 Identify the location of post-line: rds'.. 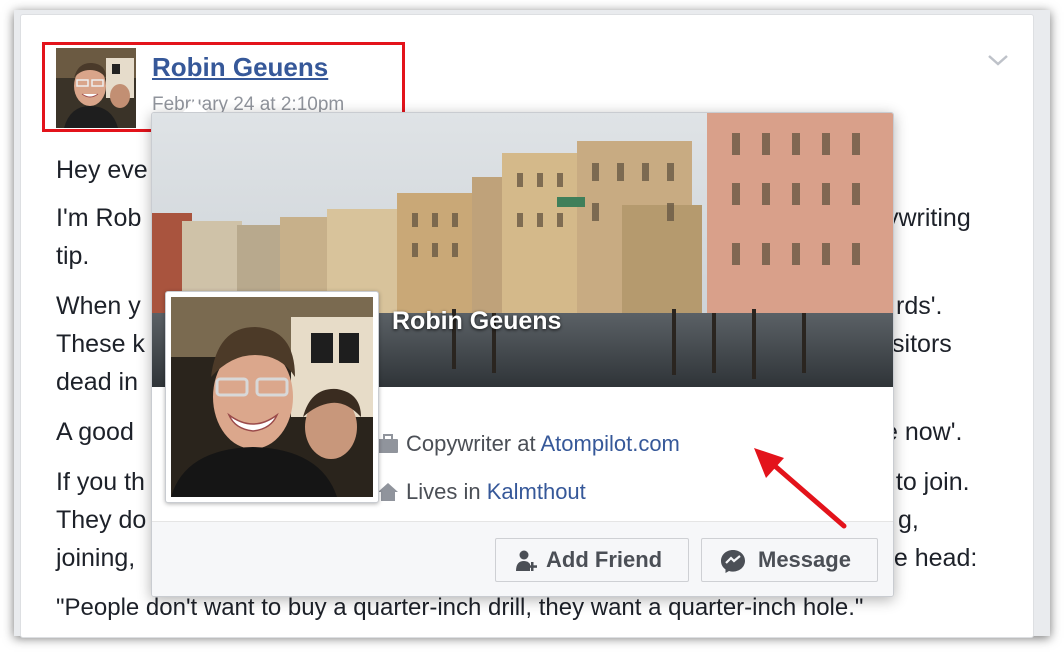
(919, 306).